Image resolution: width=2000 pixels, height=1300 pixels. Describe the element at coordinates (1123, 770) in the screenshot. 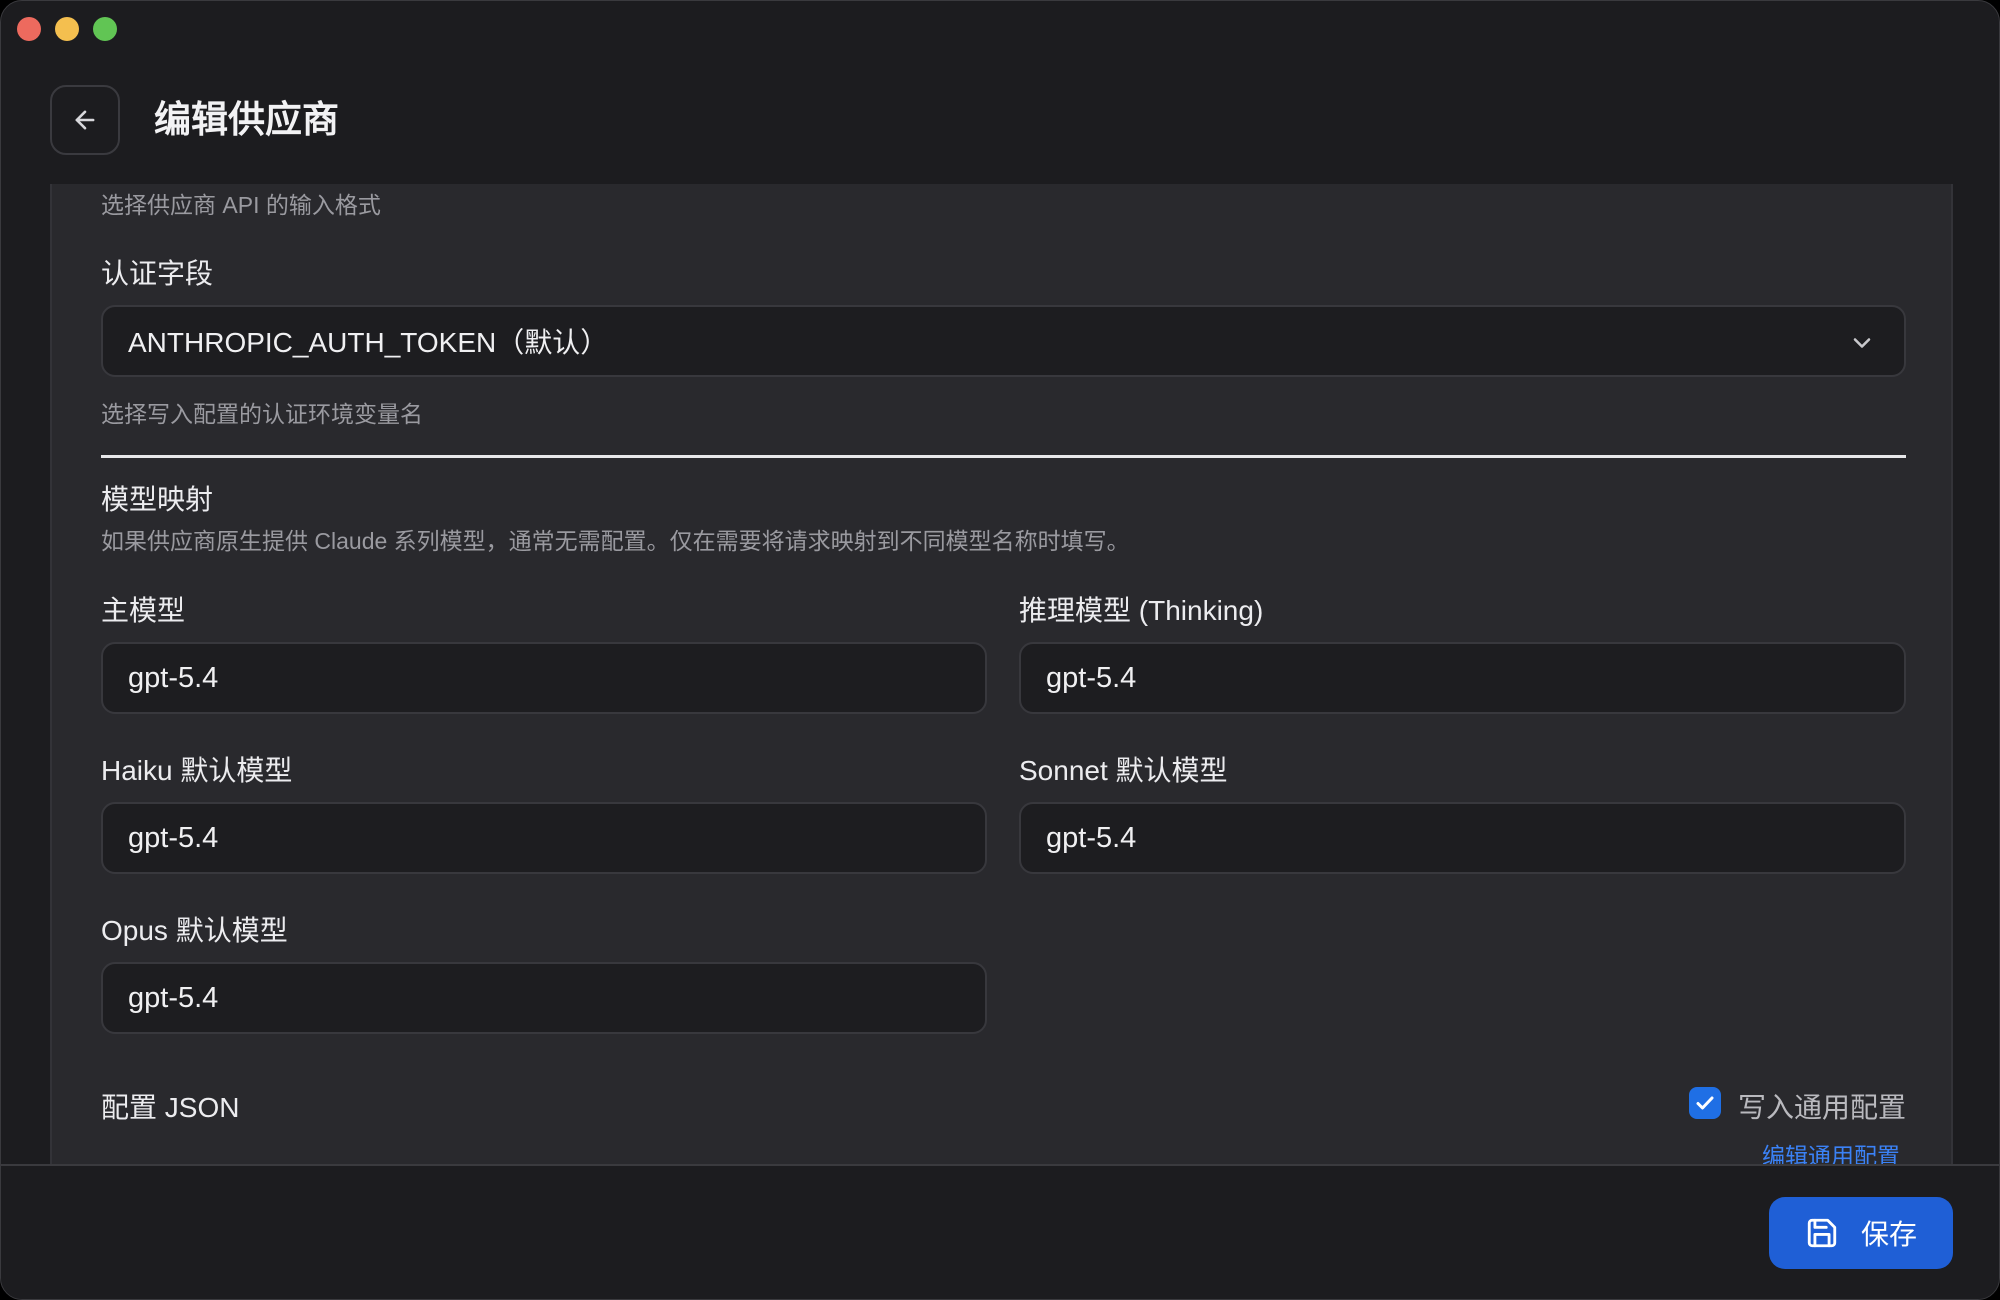

I see `sonnet-model-label: Sonnet 默认模型` at that location.